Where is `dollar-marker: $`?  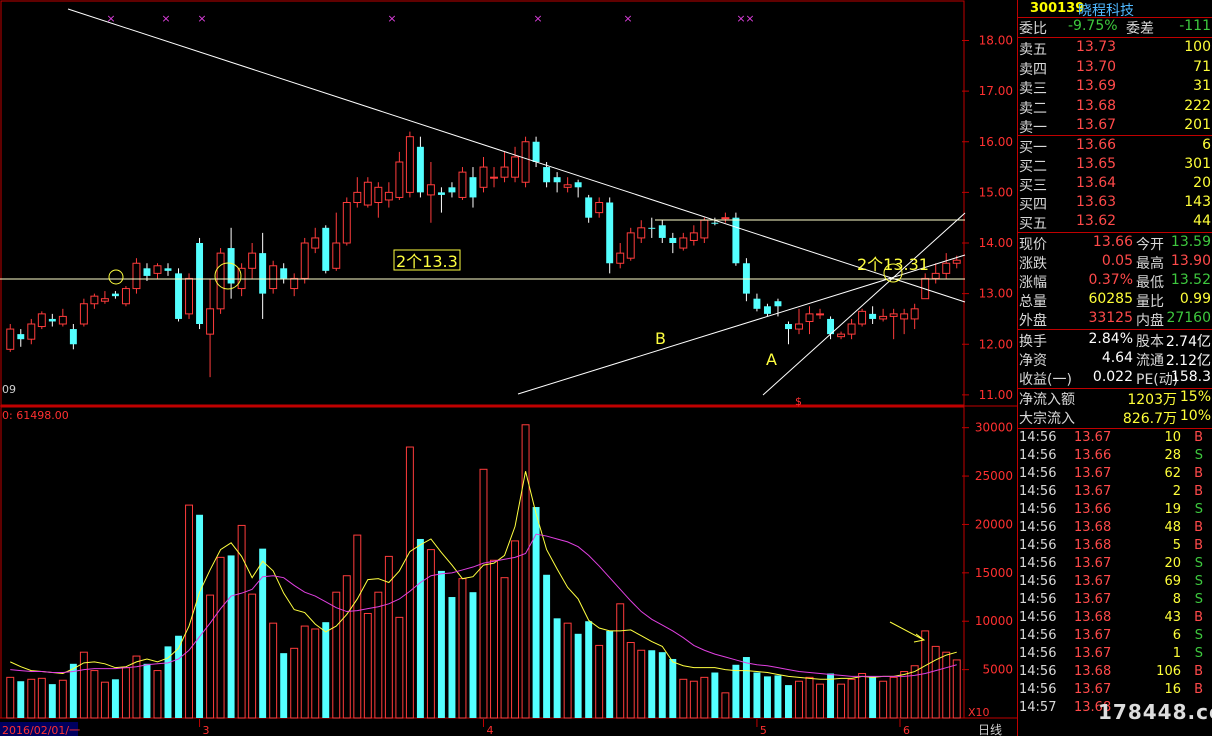
dollar-marker: $ is located at coordinates (798, 401).